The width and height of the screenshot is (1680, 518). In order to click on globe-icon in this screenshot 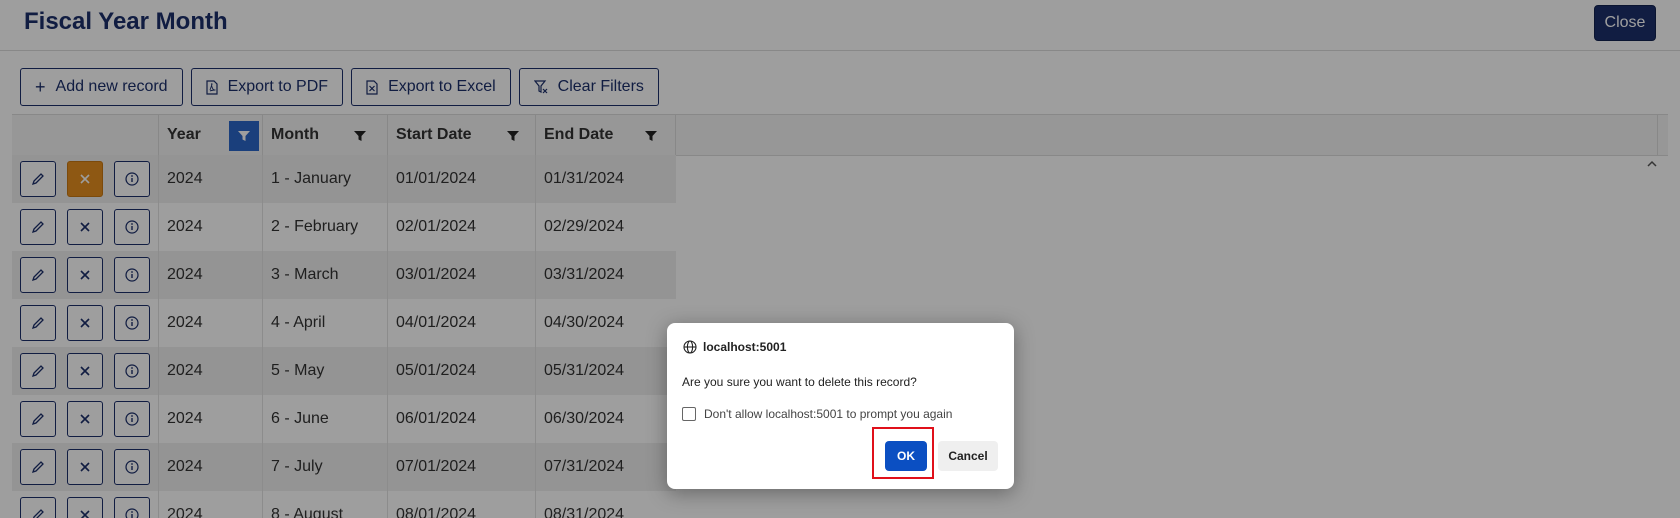, I will do `click(690, 347)`.